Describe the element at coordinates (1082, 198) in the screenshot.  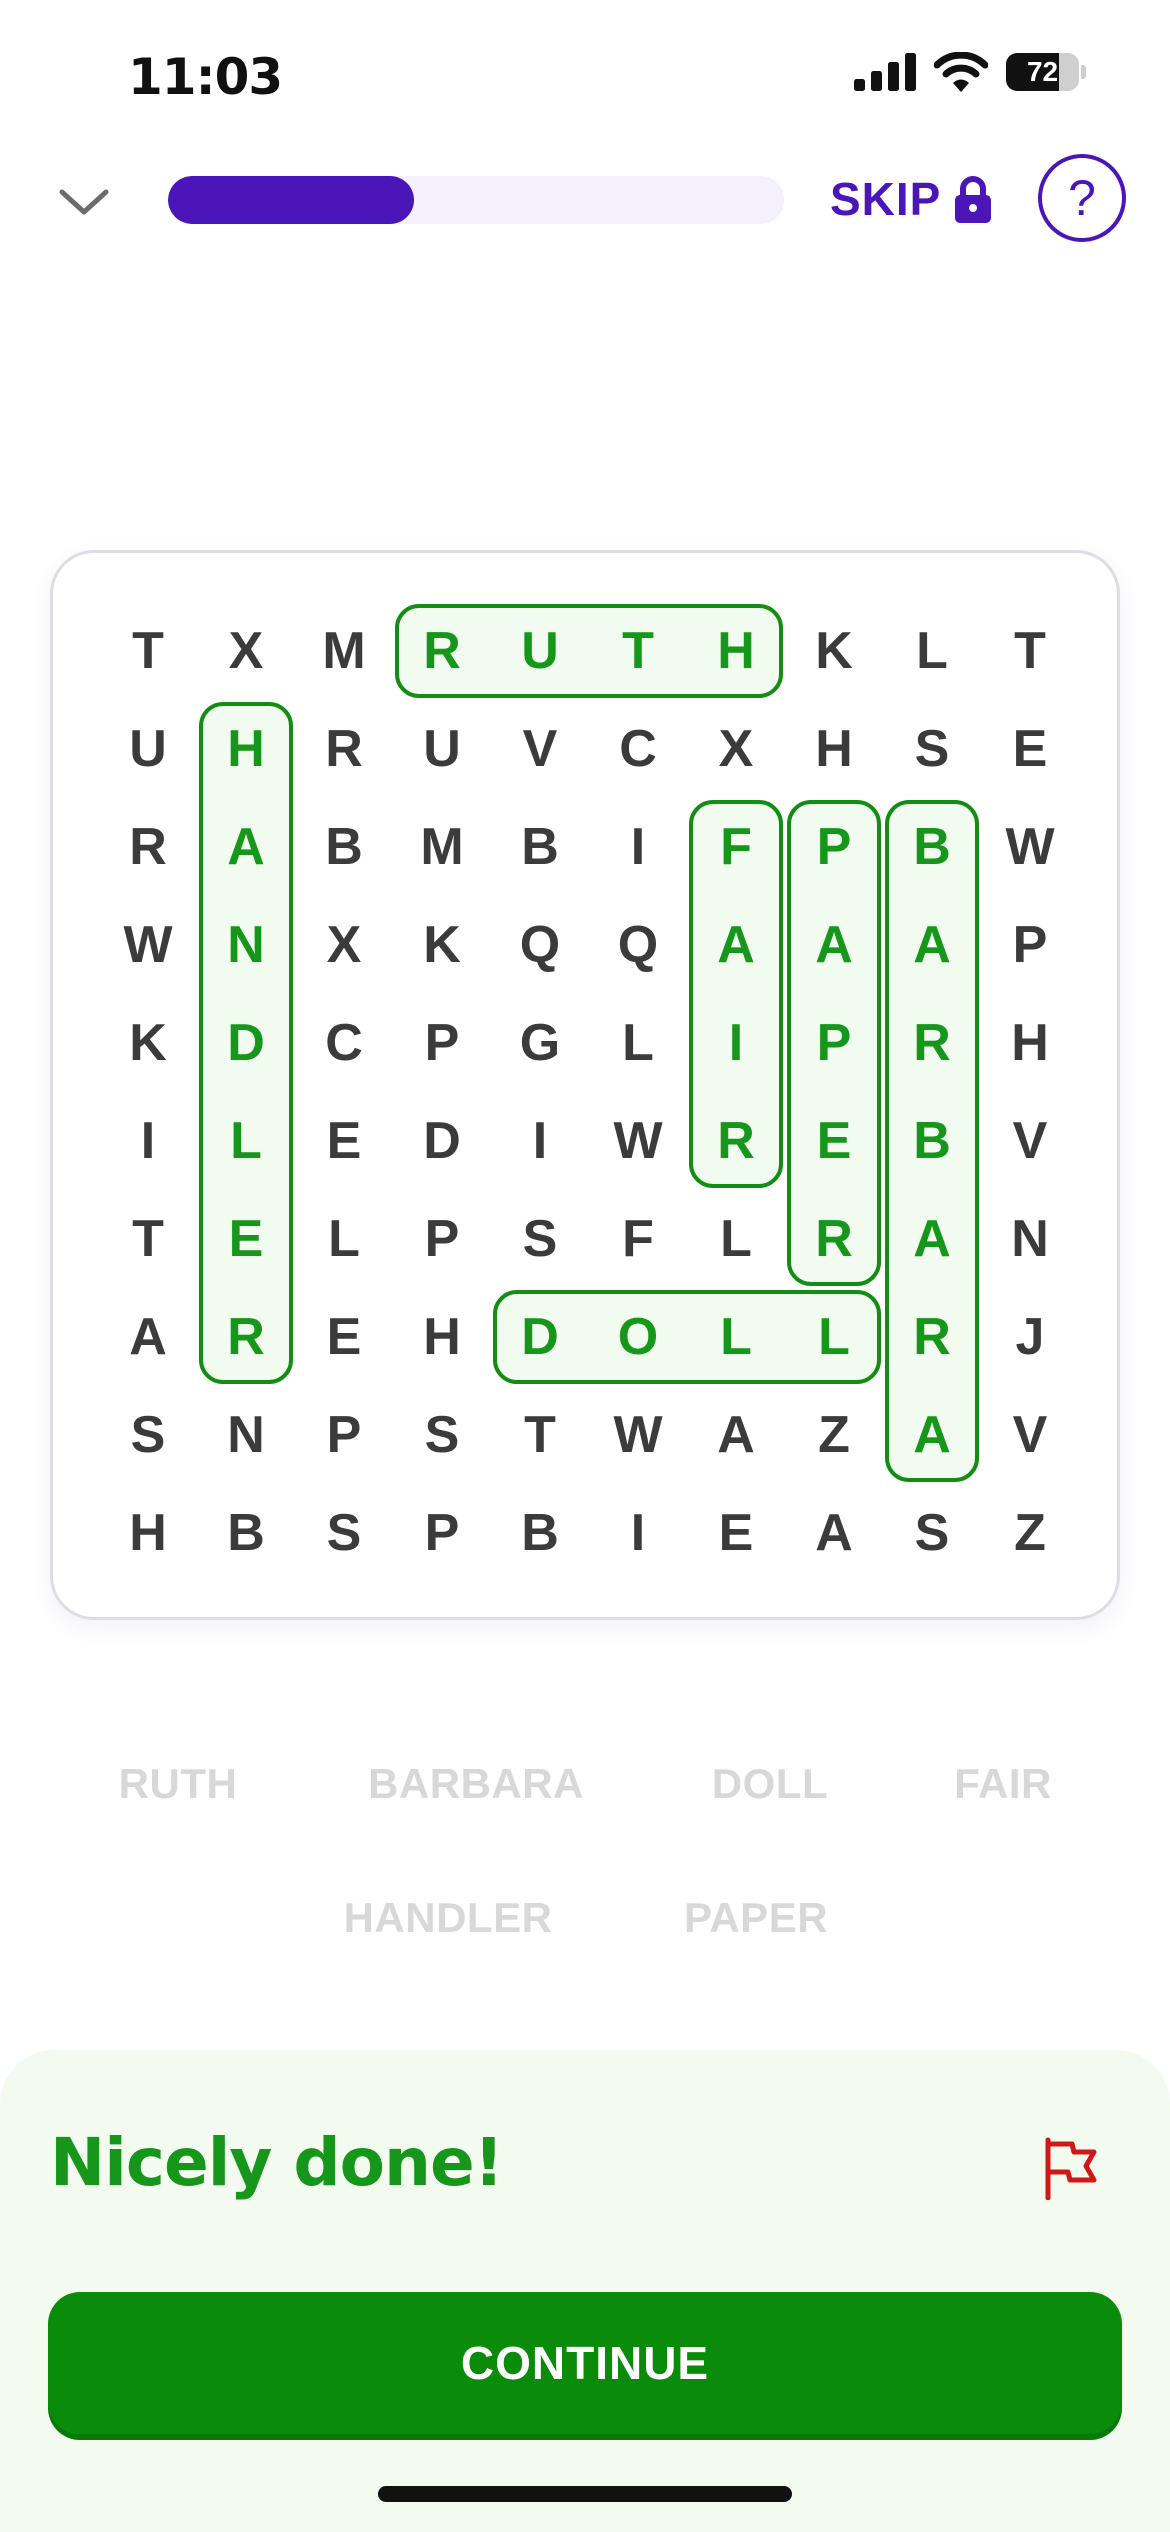
I see `help-button: ?` at that location.